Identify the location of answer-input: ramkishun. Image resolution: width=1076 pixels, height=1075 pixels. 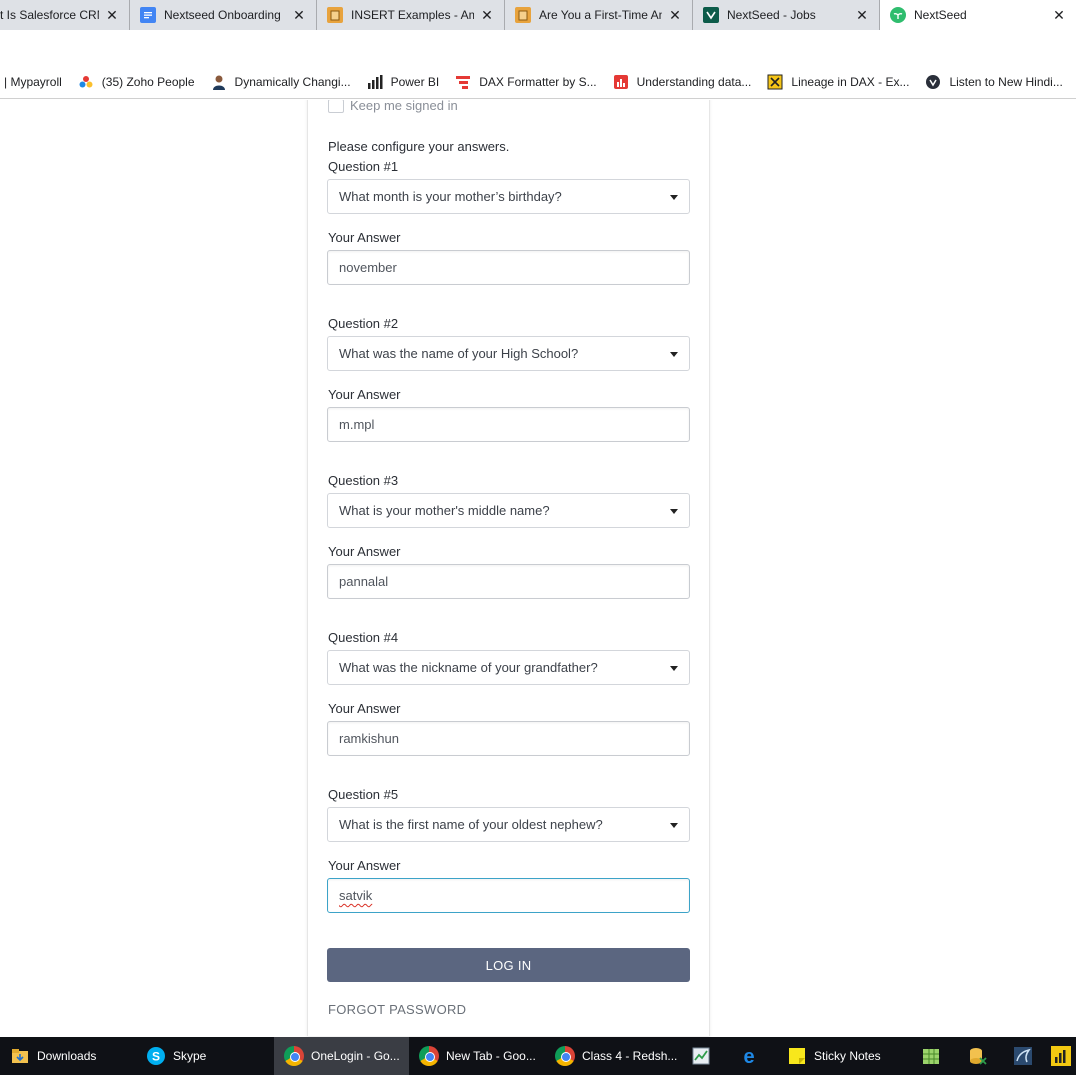
(508, 738).